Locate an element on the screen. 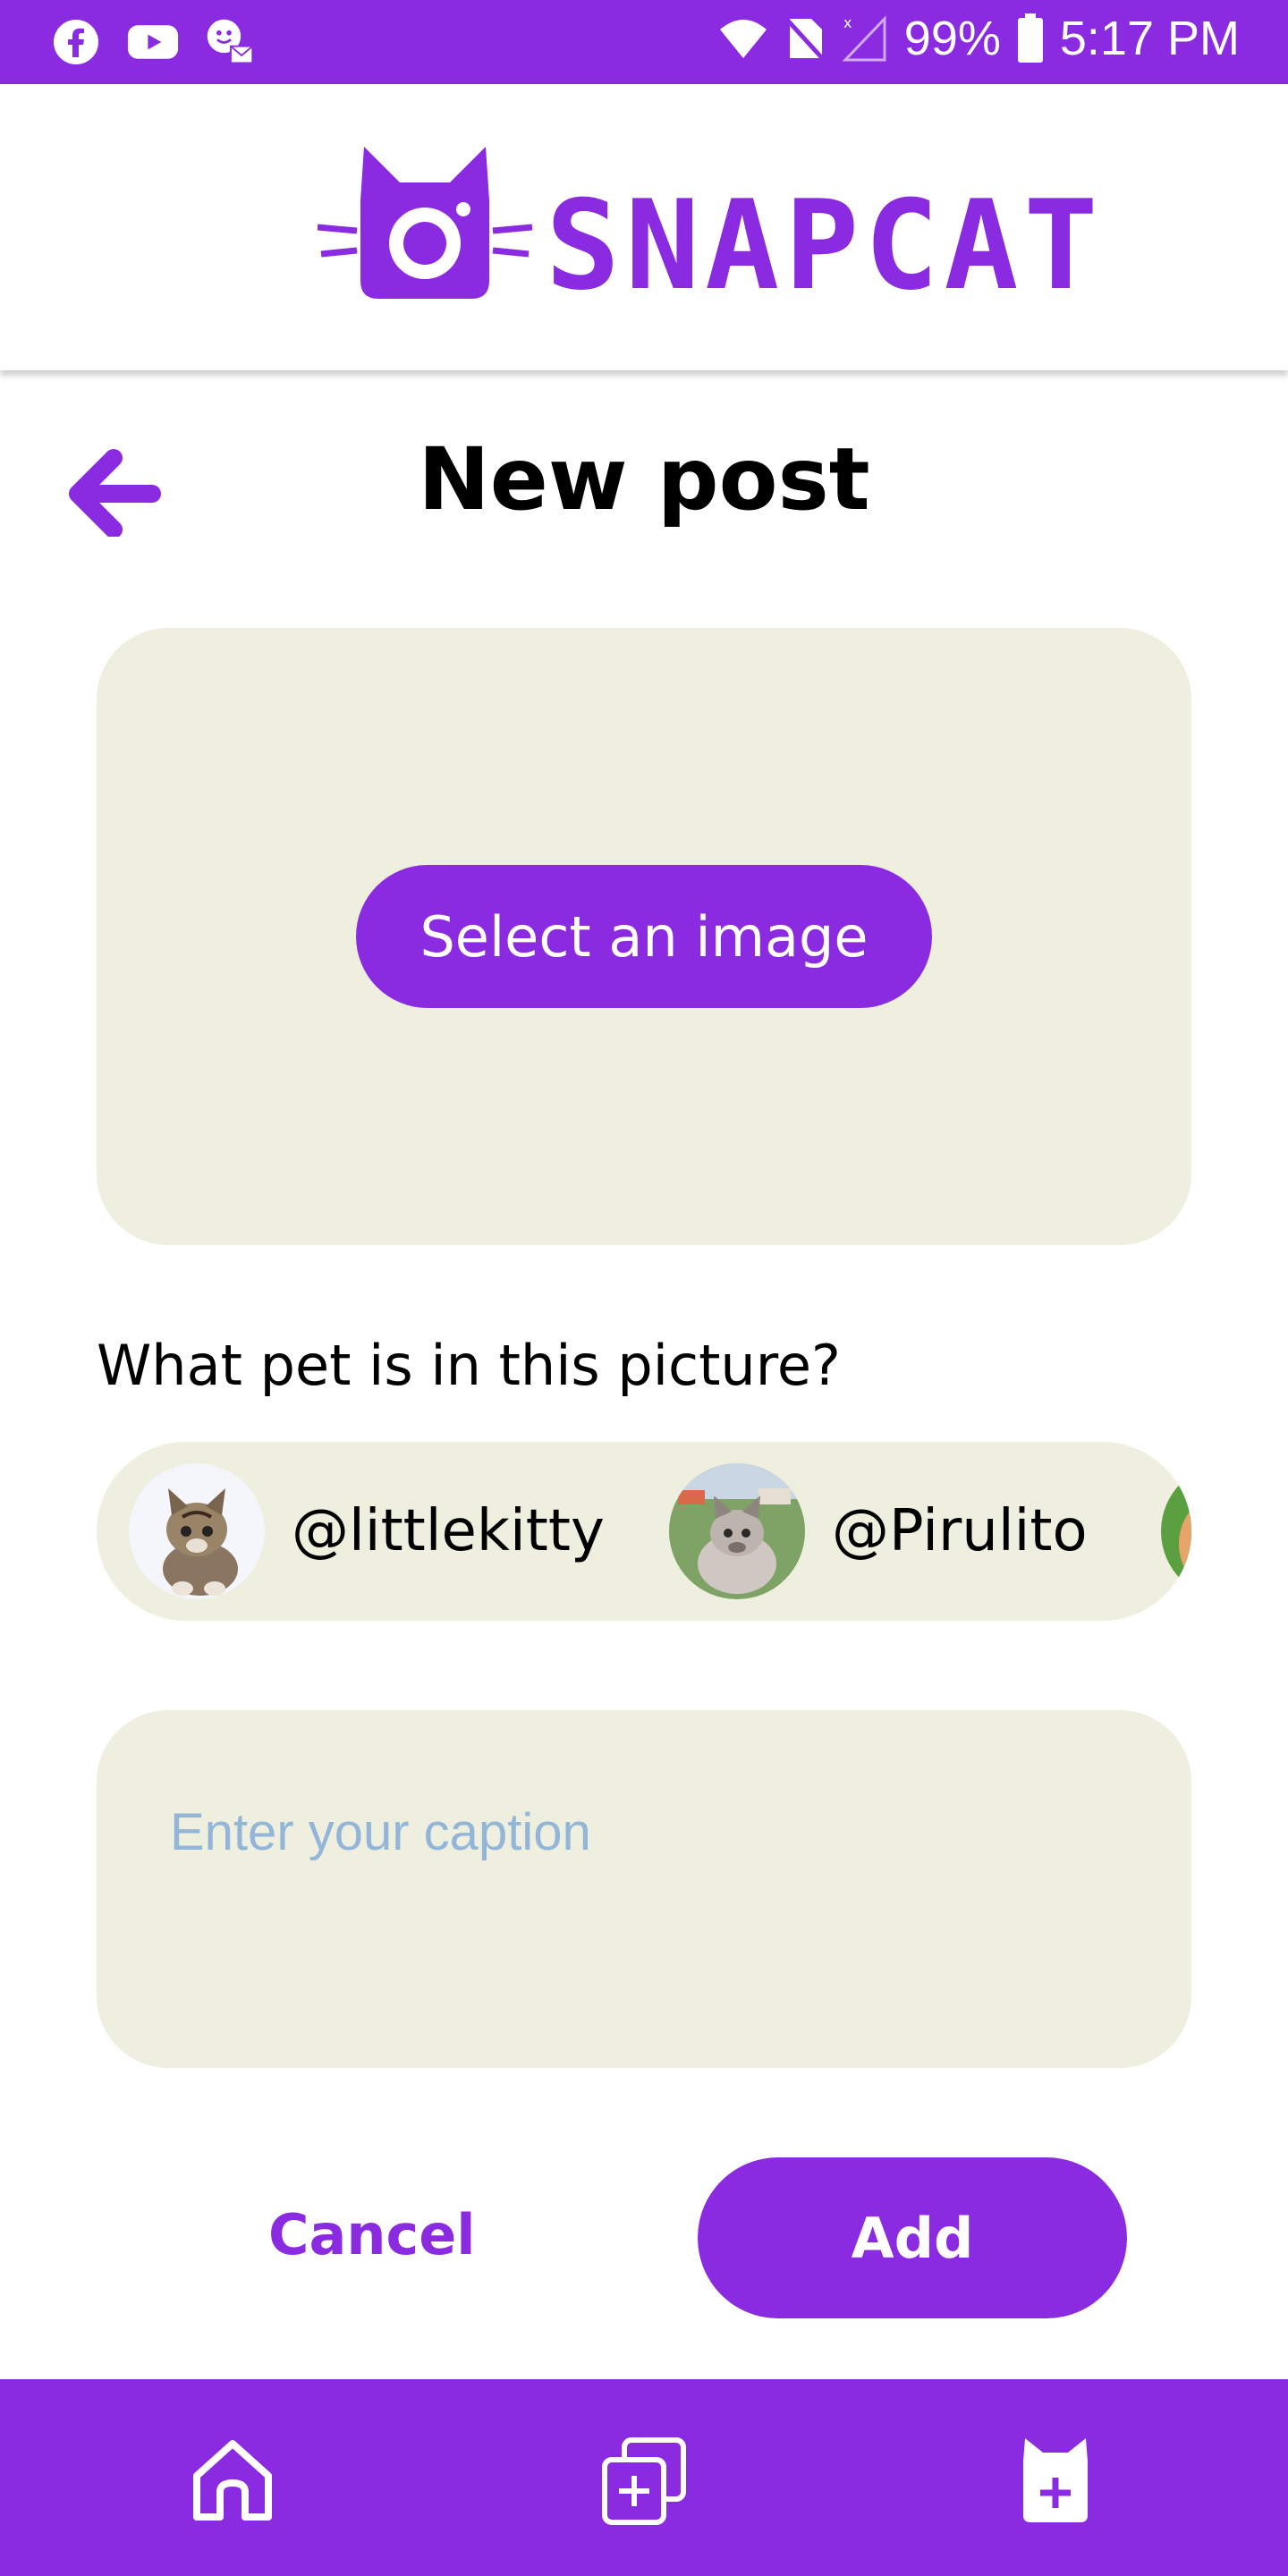 The width and height of the screenshot is (1288, 2576). status-notifications is located at coordinates (153, 42).